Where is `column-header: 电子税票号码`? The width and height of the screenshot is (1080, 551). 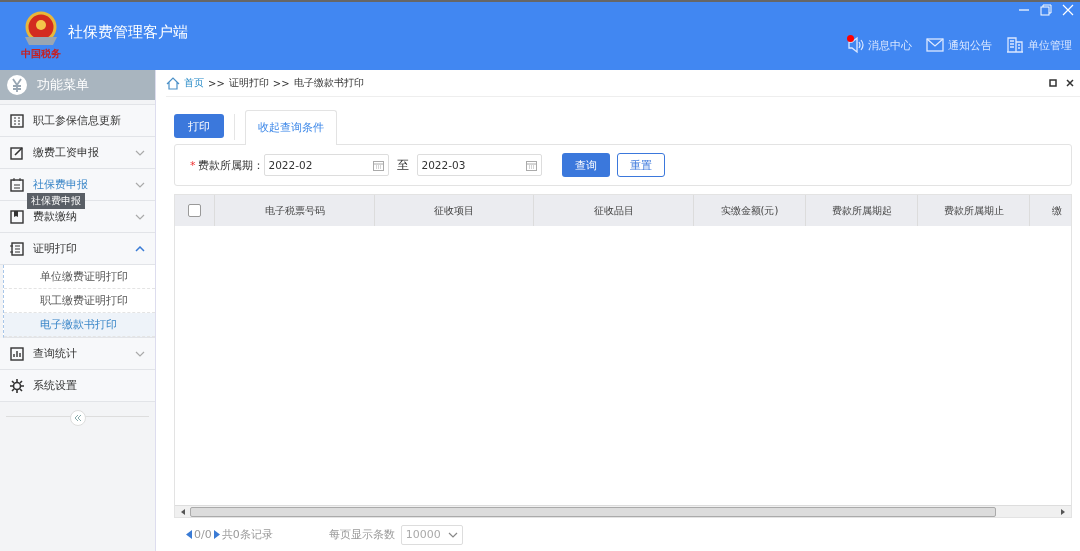 column-header: 电子税票号码 is located at coordinates (294, 210).